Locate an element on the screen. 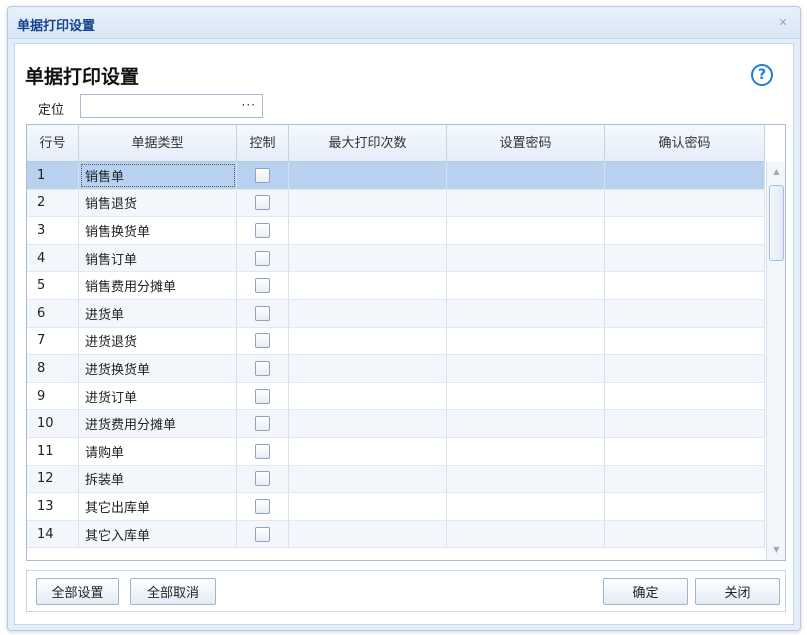  doc-type-cell: 请购单 is located at coordinates (158, 451).